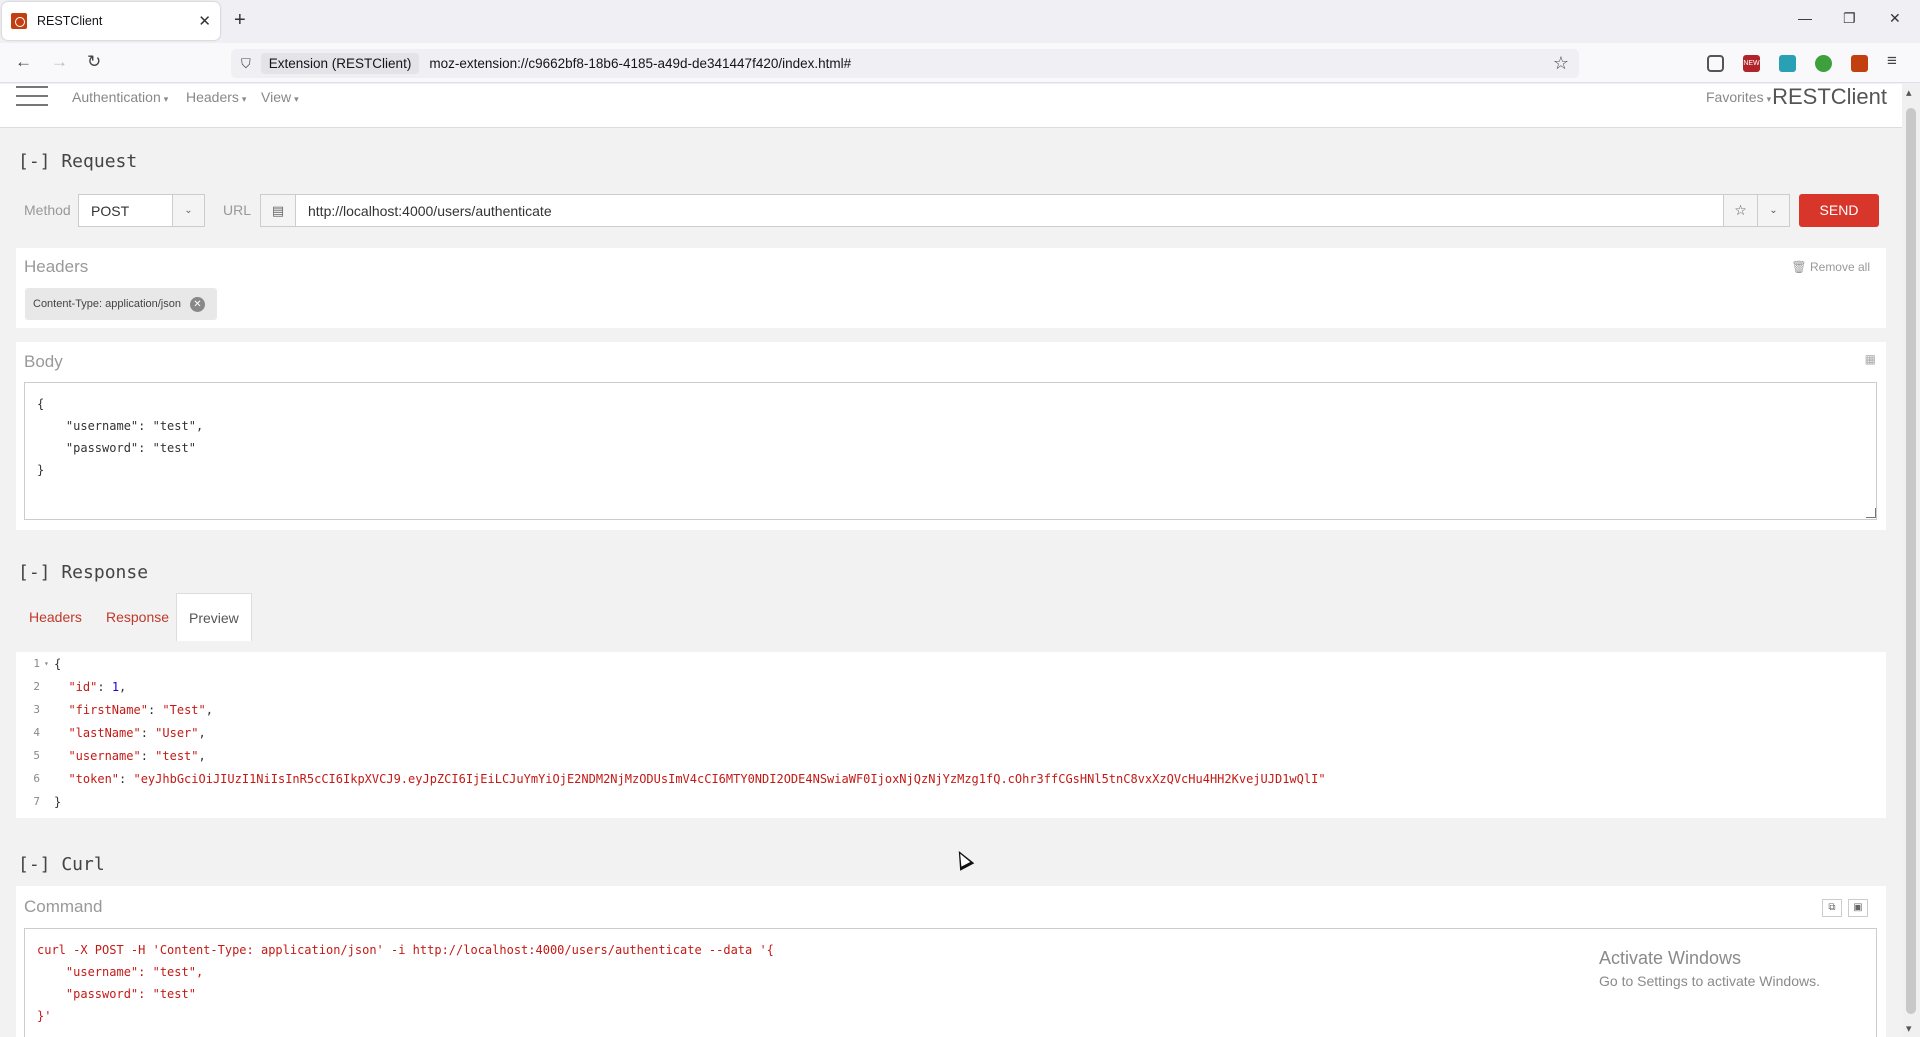 This screenshot has width=1920, height=1037. What do you see at coordinates (56, 266) in the screenshot?
I see `headers-title: Headers` at bounding box center [56, 266].